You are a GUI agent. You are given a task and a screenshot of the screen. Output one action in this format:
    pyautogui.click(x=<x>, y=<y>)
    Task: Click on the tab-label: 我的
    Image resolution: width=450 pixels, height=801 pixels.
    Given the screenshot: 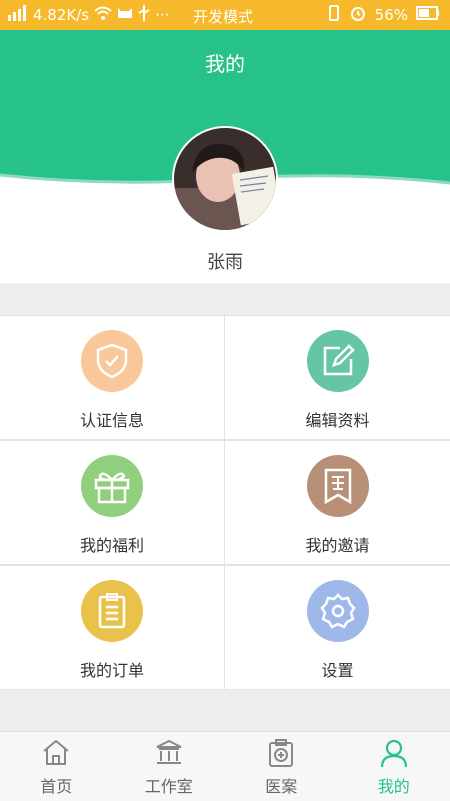 What is the action you would take?
    pyautogui.click(x=394, y=785)
    